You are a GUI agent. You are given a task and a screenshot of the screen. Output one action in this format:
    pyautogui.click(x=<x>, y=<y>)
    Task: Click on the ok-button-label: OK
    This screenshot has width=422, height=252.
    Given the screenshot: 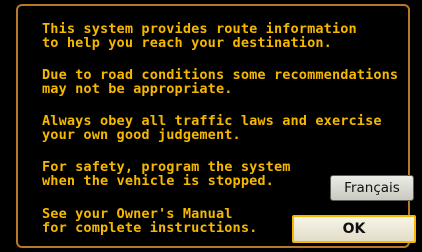 What is the action you would take?
    pyautogui.click(x=354, y=229)
    